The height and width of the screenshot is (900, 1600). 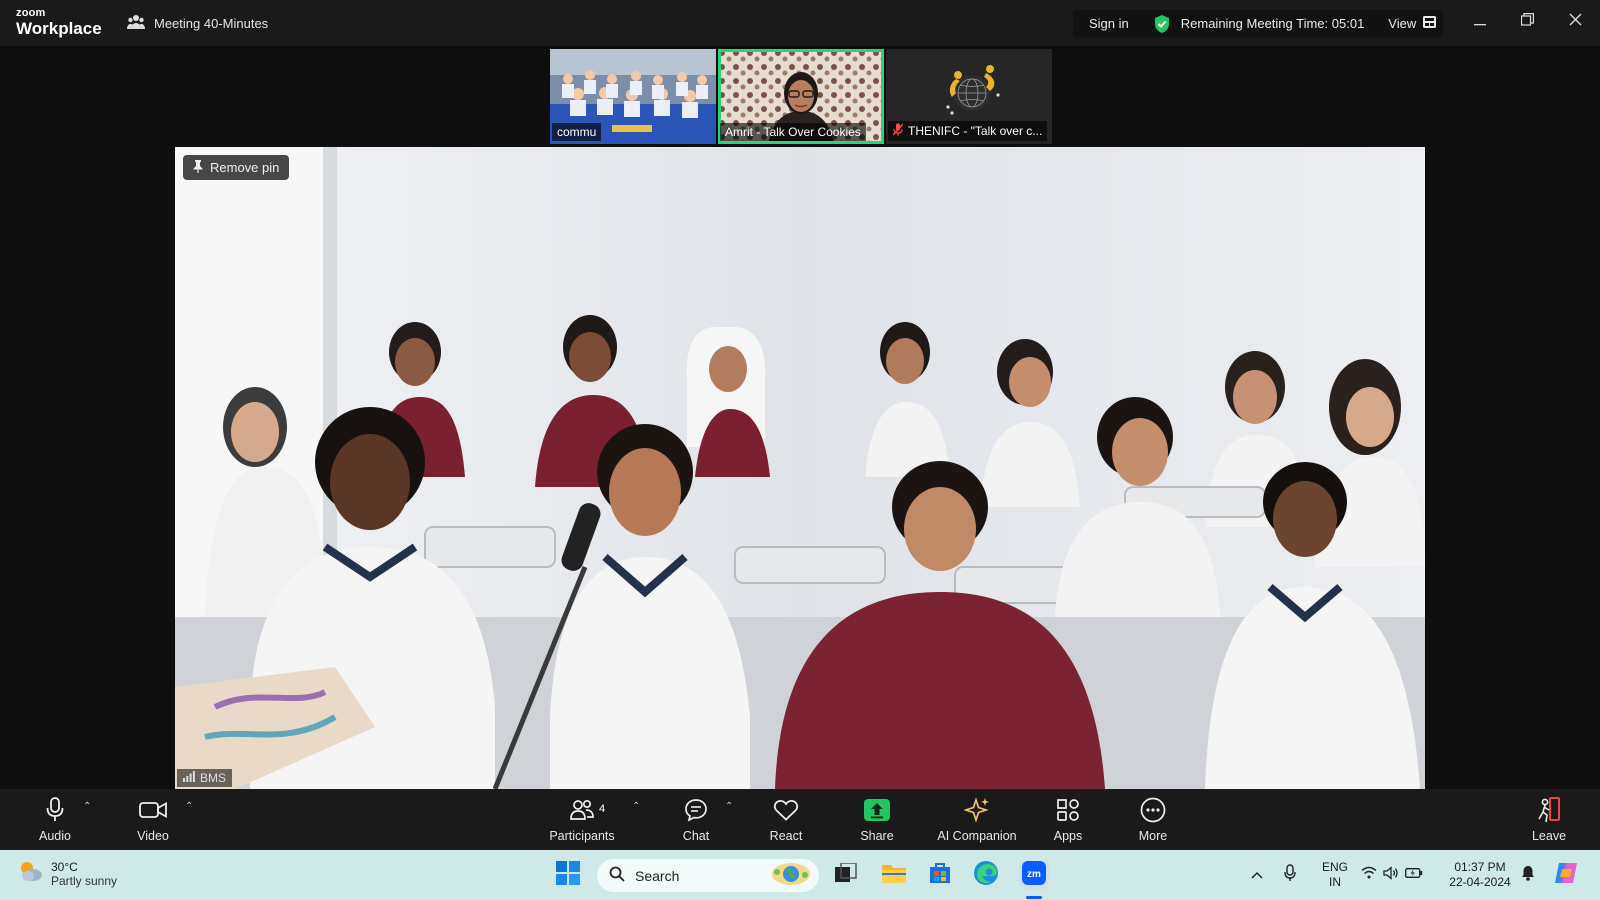 I want to click on minimize-icon, so click(x=1480, y=22).